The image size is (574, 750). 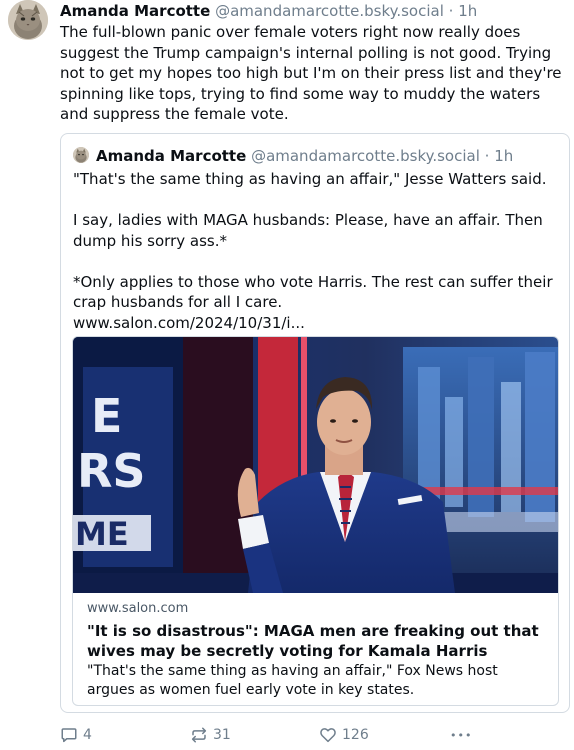 I want to click on quoted-post-time: 1h, so click(x=503, y=156).